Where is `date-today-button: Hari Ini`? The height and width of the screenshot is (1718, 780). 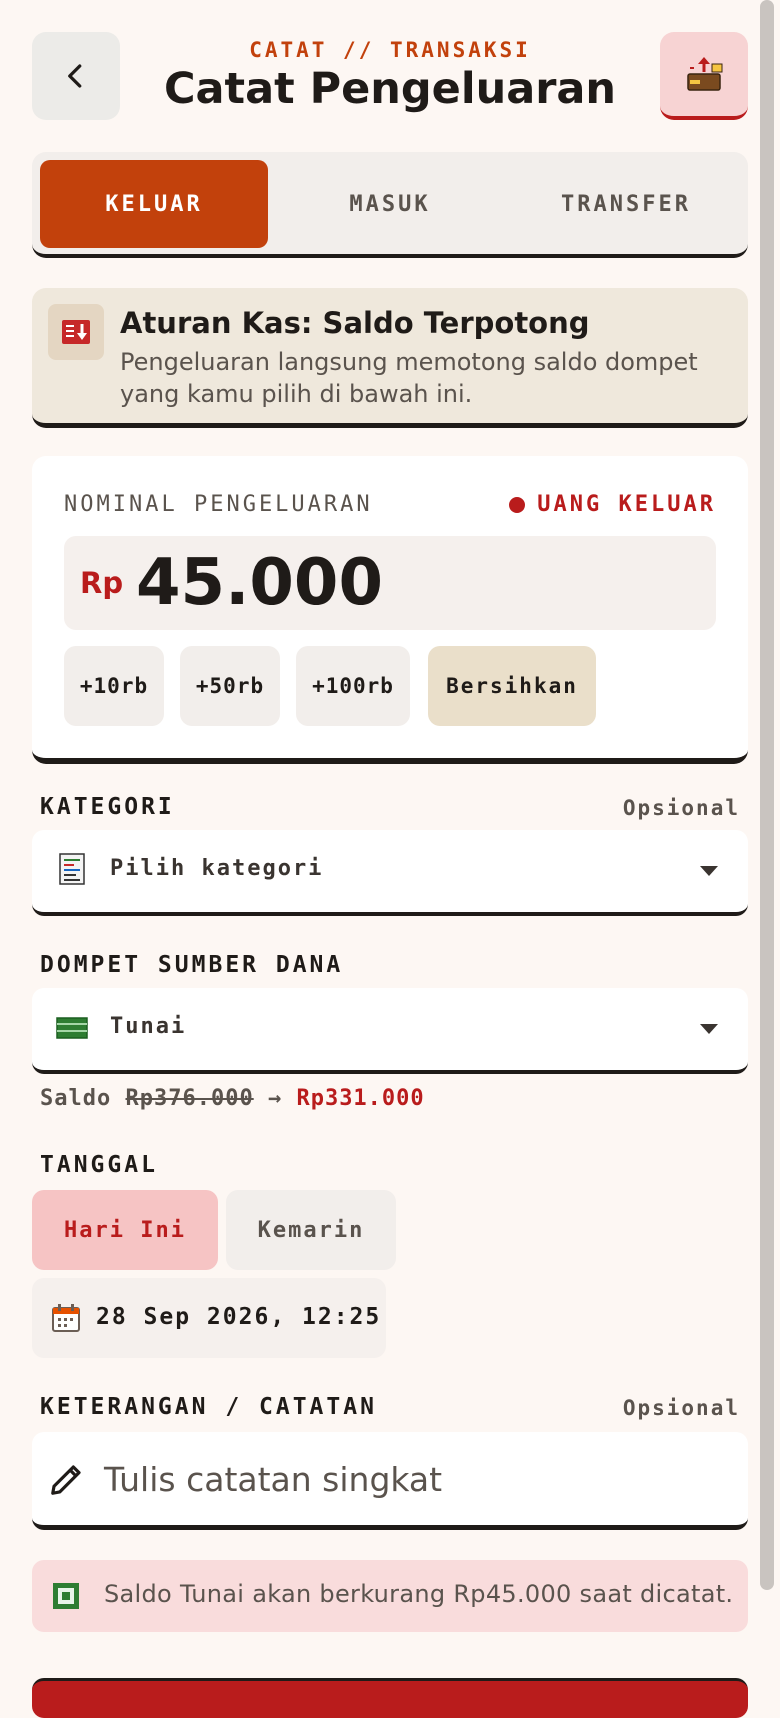 date-today-button: Hari Ini is located at coordinates (125, 1230).